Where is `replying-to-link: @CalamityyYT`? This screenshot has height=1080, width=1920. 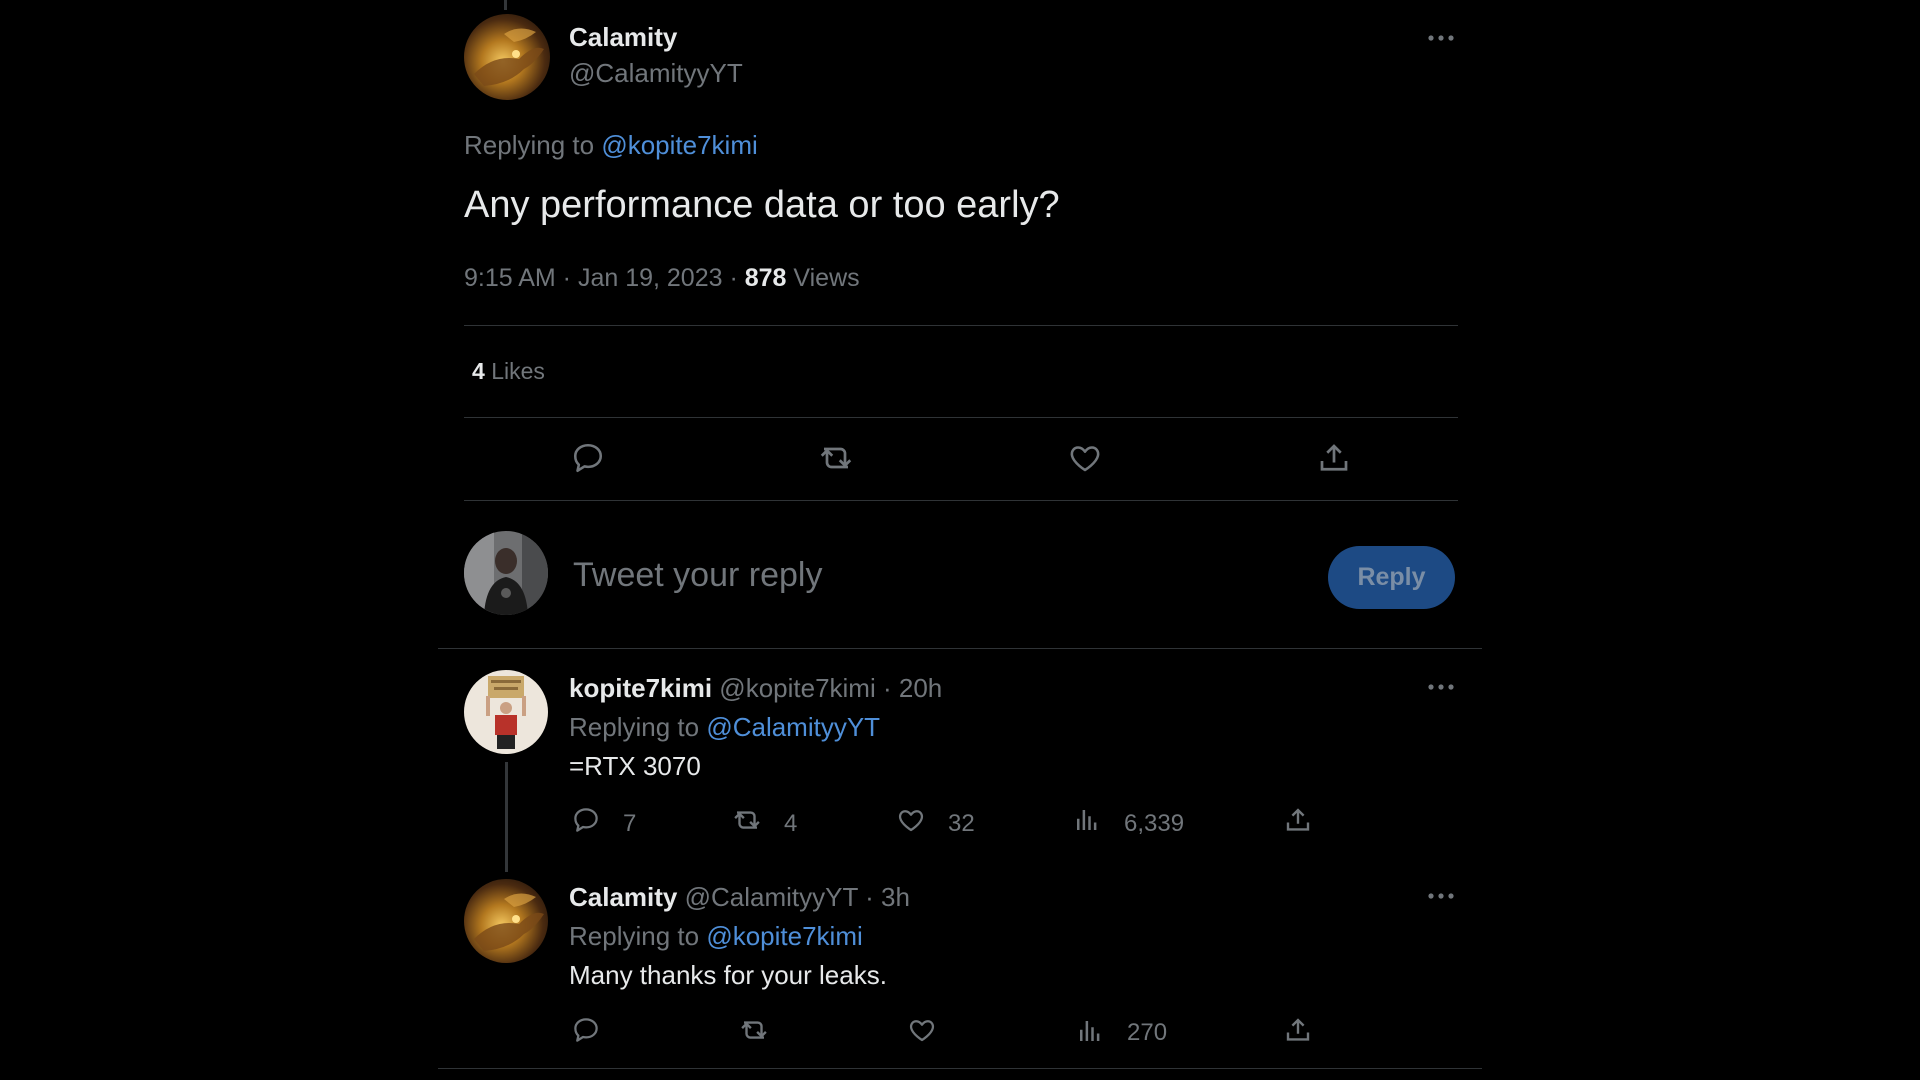 replying-to-link: @CalamityyYT is located at coordinates (793, 727).